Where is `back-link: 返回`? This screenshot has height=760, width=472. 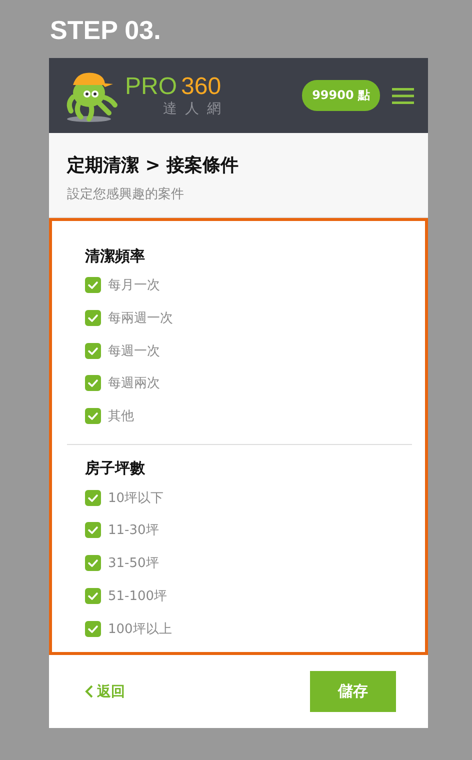
back-link: 返回 is located at coordinates (105, 691).